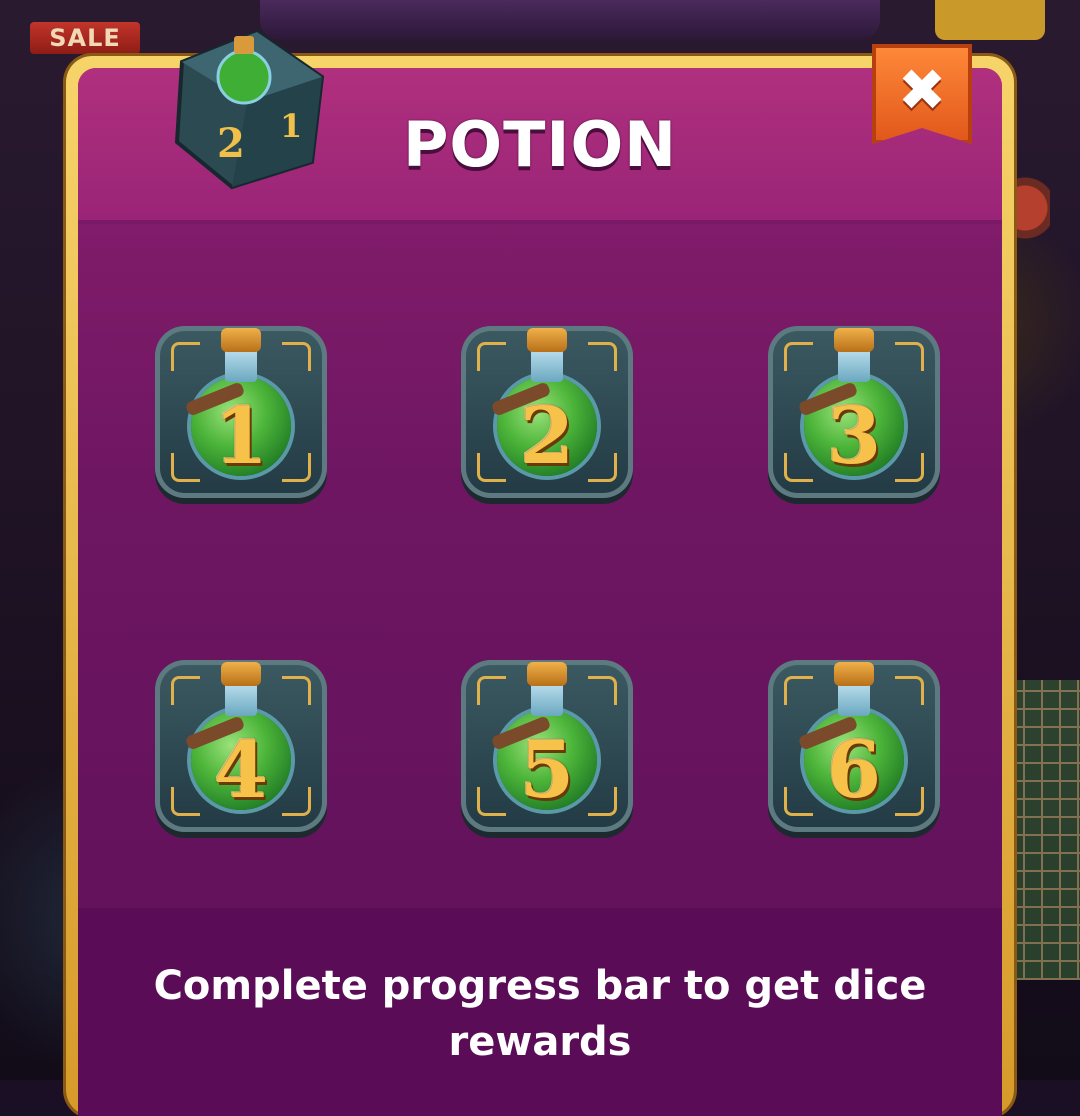  What do you see at coordinates (990, 20) in the screenshot?
I see `background-shop-icon` at bounding box center [990, 20].